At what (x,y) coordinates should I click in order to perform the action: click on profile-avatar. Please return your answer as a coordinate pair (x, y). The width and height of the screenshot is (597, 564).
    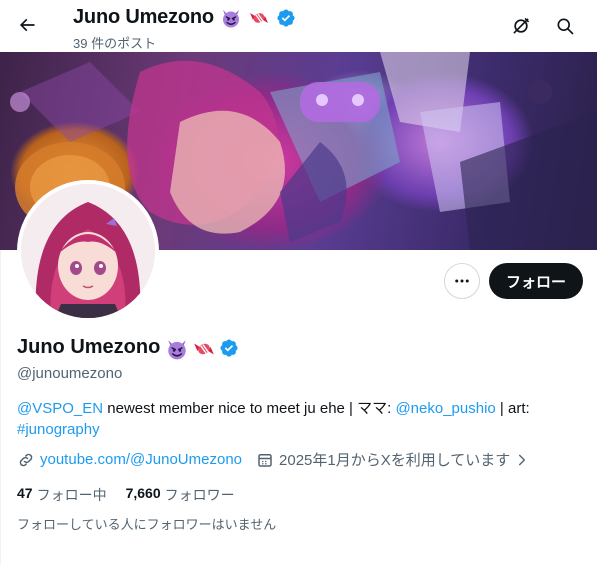
    Looking at the image, I should click on (88, 251).